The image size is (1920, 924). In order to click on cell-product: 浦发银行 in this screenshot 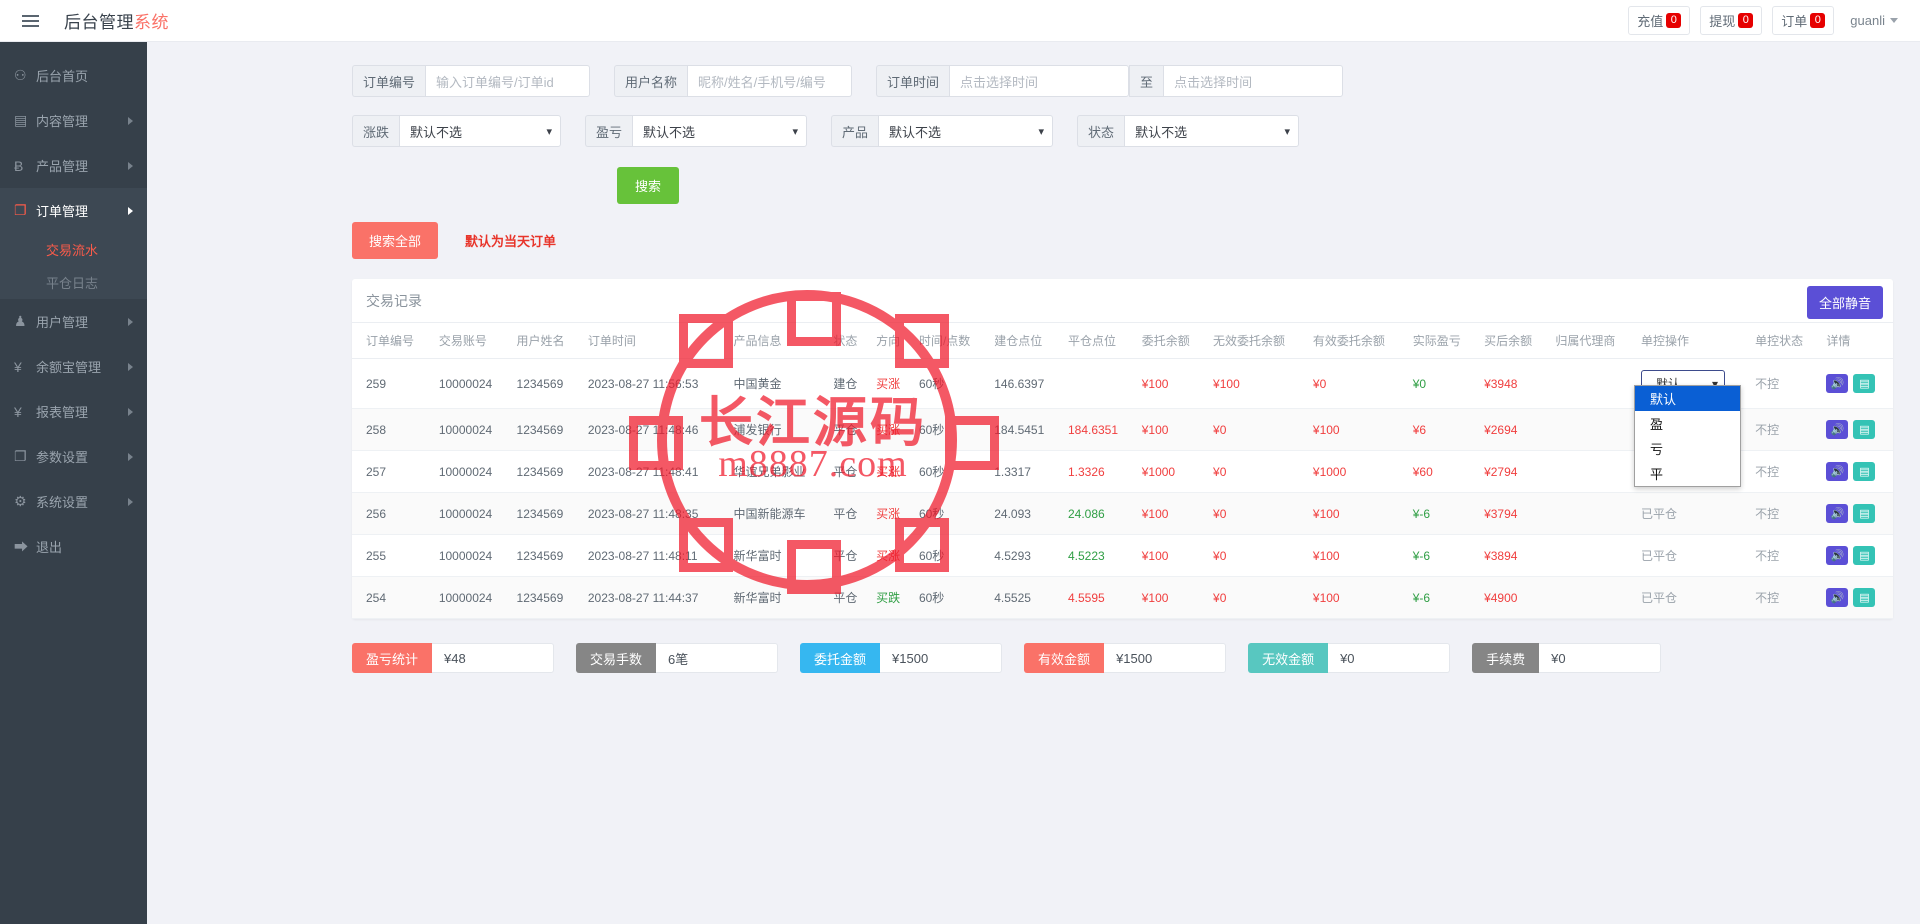, I will do `click(777, 429)`.